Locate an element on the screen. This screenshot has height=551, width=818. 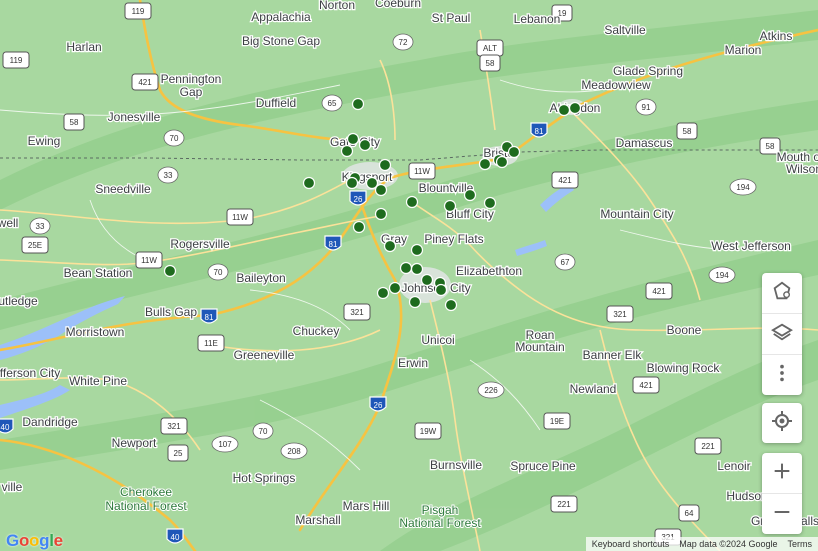
park-label: National Forest is located at coordinates (146, 506).